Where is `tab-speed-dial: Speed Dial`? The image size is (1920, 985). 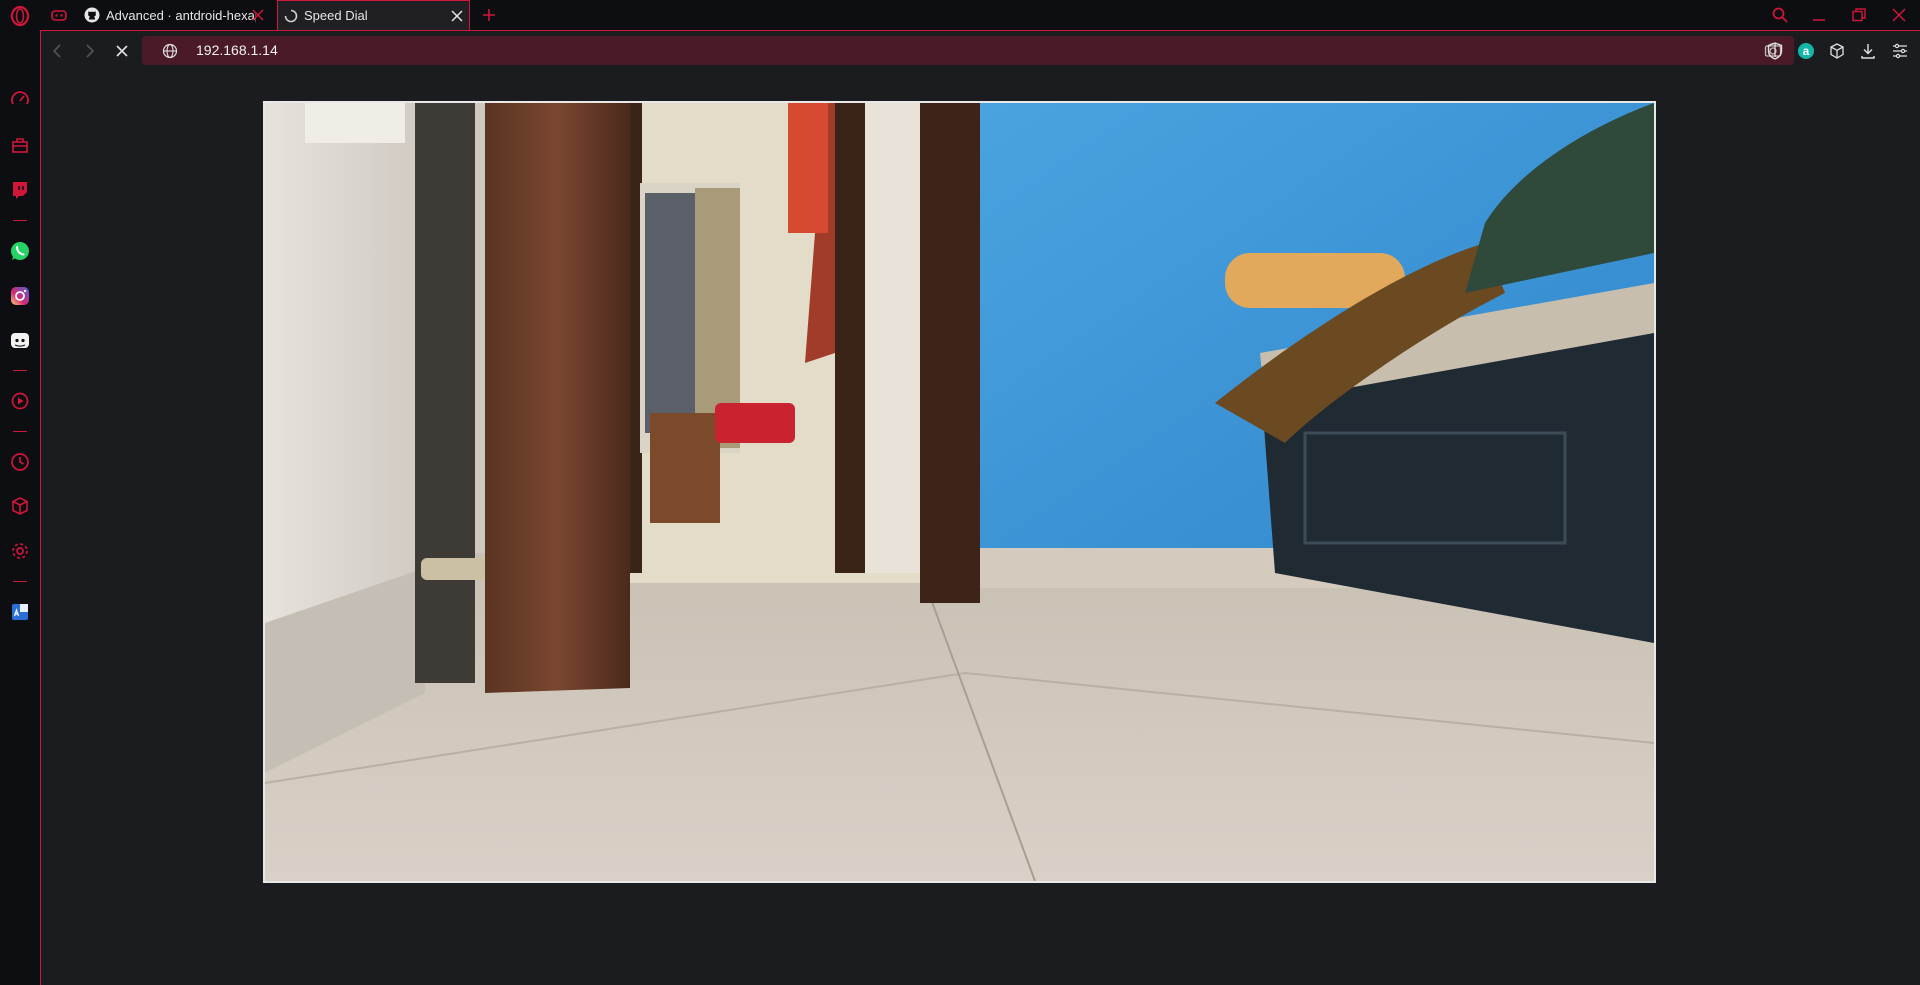
tab-speed-dial: Speed Dial is located at coordinates (373, 15).